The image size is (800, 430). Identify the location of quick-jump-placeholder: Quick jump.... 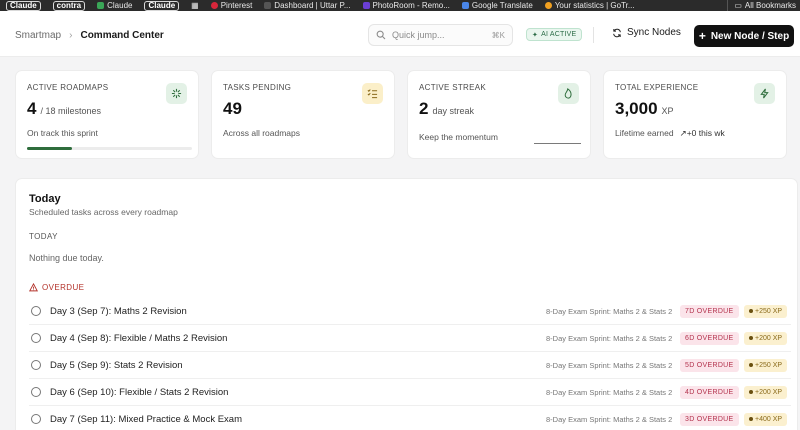
(418, 35).